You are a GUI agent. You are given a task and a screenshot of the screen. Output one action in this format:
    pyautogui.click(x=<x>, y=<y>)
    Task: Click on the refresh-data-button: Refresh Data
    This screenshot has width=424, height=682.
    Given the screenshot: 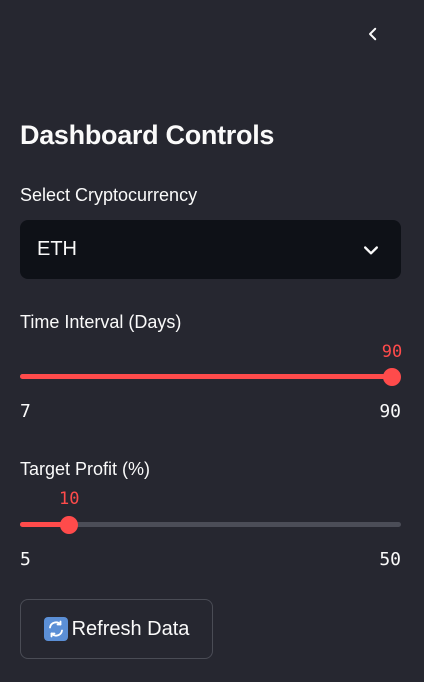 What is the action you would take?
    pyautogui.click(x=116, y=629)
    